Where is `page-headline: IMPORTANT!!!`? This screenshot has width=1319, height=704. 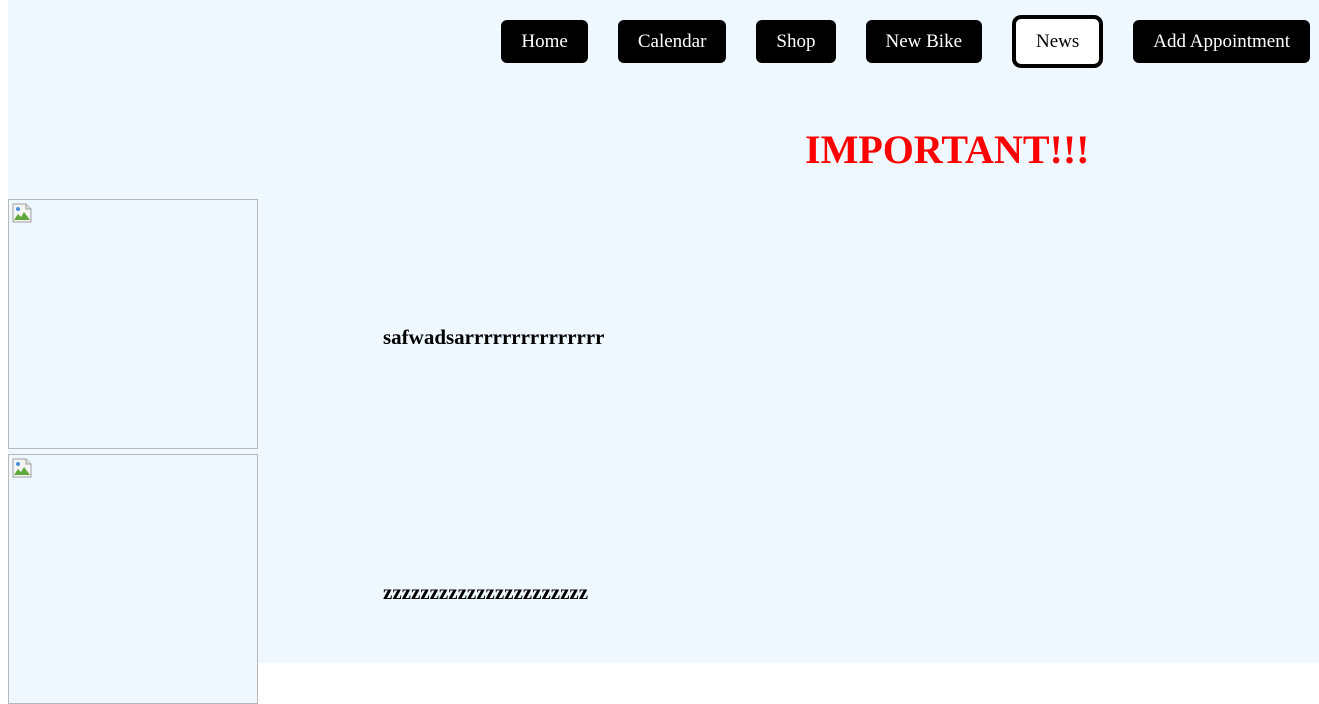 page-headline: IMPORTANT!!! is located at coordinates (947, 149).